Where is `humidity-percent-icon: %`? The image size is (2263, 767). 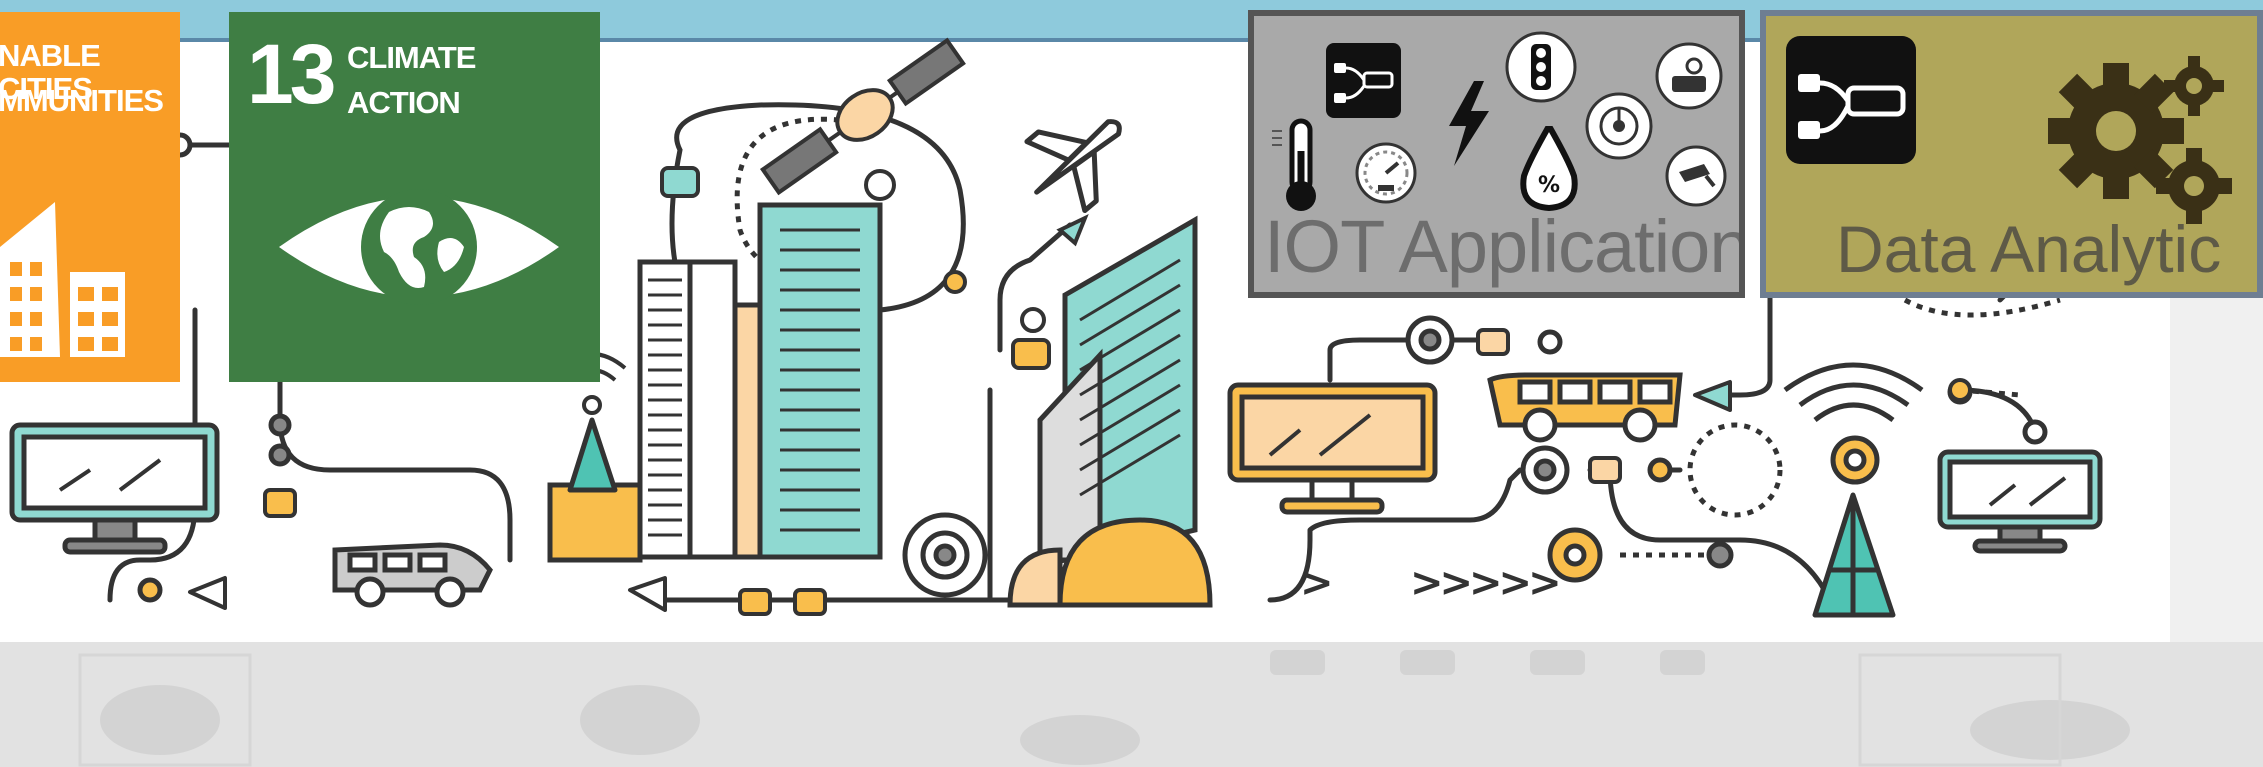 humidity-percent-icon: % is located at coordinates (1549, 168).